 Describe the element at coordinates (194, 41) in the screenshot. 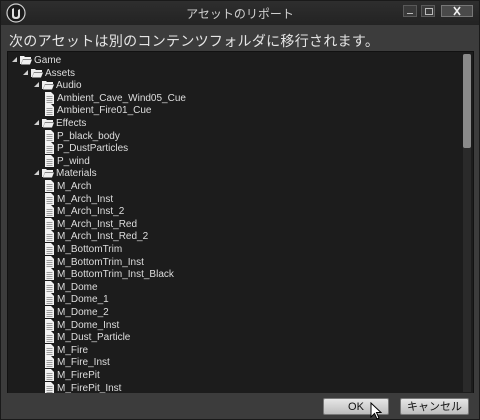

I see `migrate-message: 次のアセットは別のコンテンツフォルダに移行されます。` at that location.